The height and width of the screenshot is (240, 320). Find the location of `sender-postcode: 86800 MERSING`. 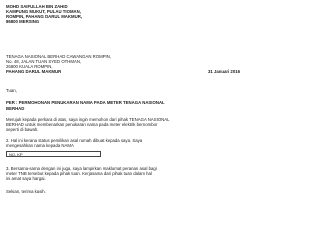

sender-postcode: 86800 MERSING is located at coordinates (23, 21).